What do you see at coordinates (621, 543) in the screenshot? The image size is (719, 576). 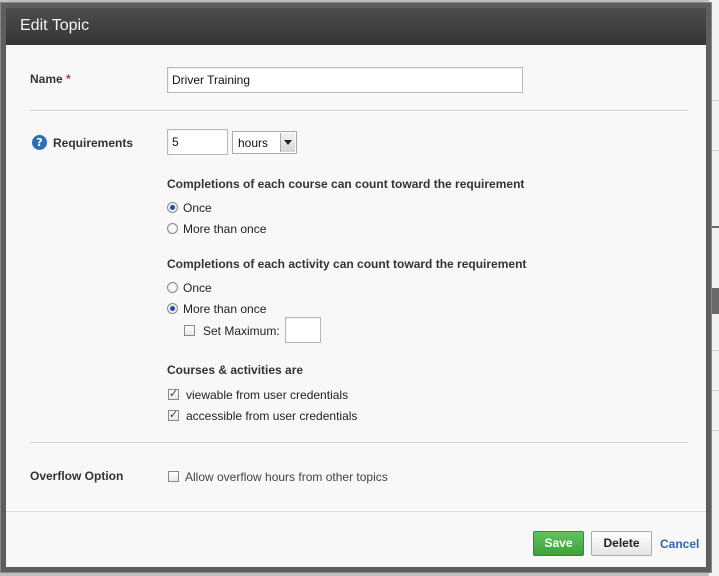 I see `delete-button: Delete` at bounding box center [621, 543].